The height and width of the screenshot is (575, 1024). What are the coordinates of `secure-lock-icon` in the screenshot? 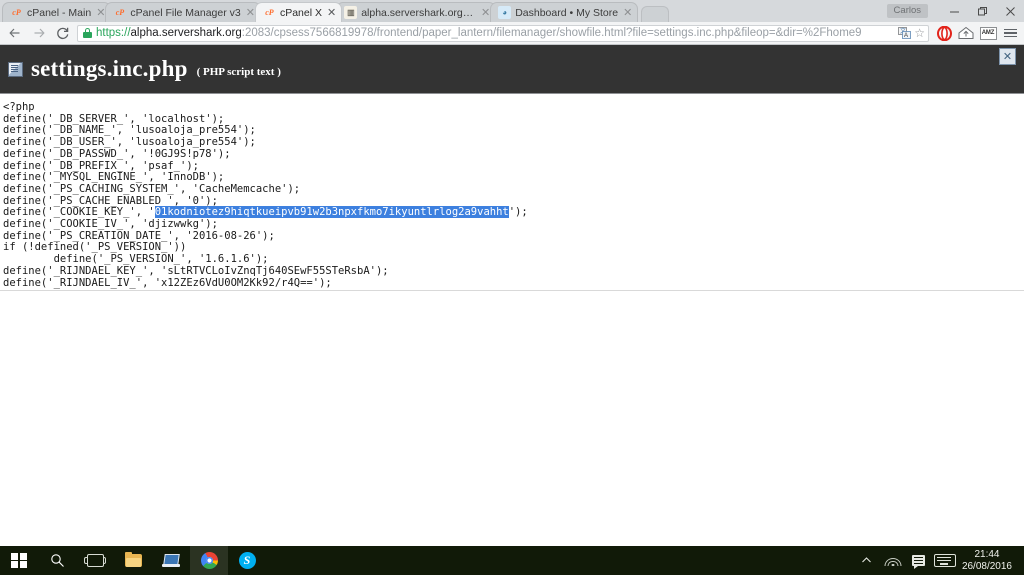 It's located at (87, 33).